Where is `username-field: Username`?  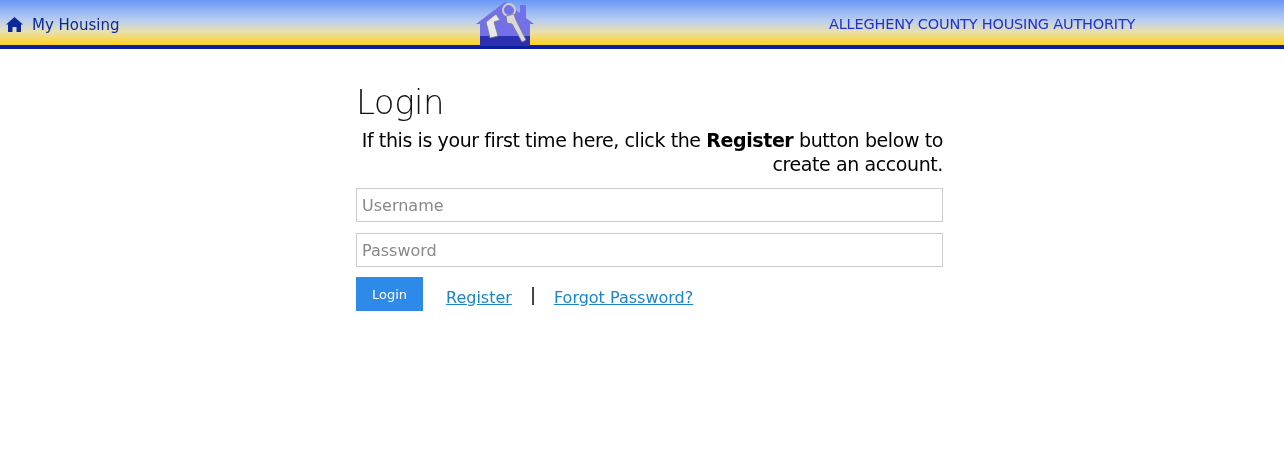 username-field: Username is located at coordinates (649, 205).